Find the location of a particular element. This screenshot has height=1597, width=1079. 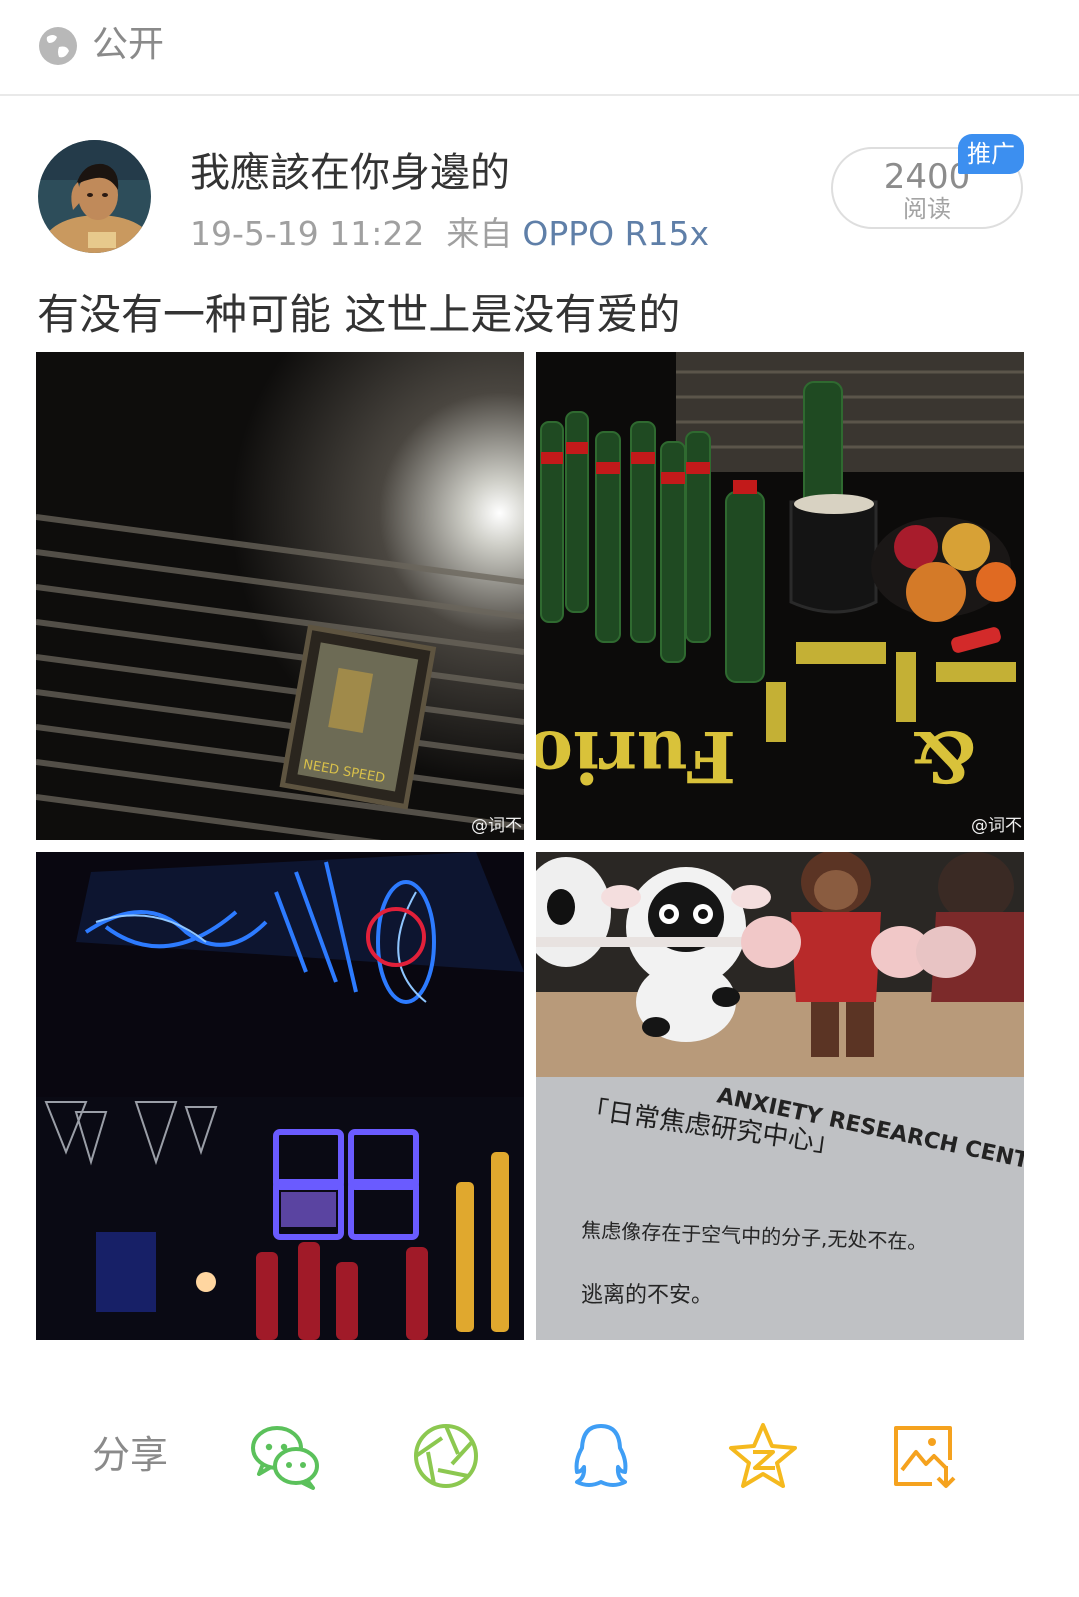

save-image-icon is located at coordinates (924, 1456).